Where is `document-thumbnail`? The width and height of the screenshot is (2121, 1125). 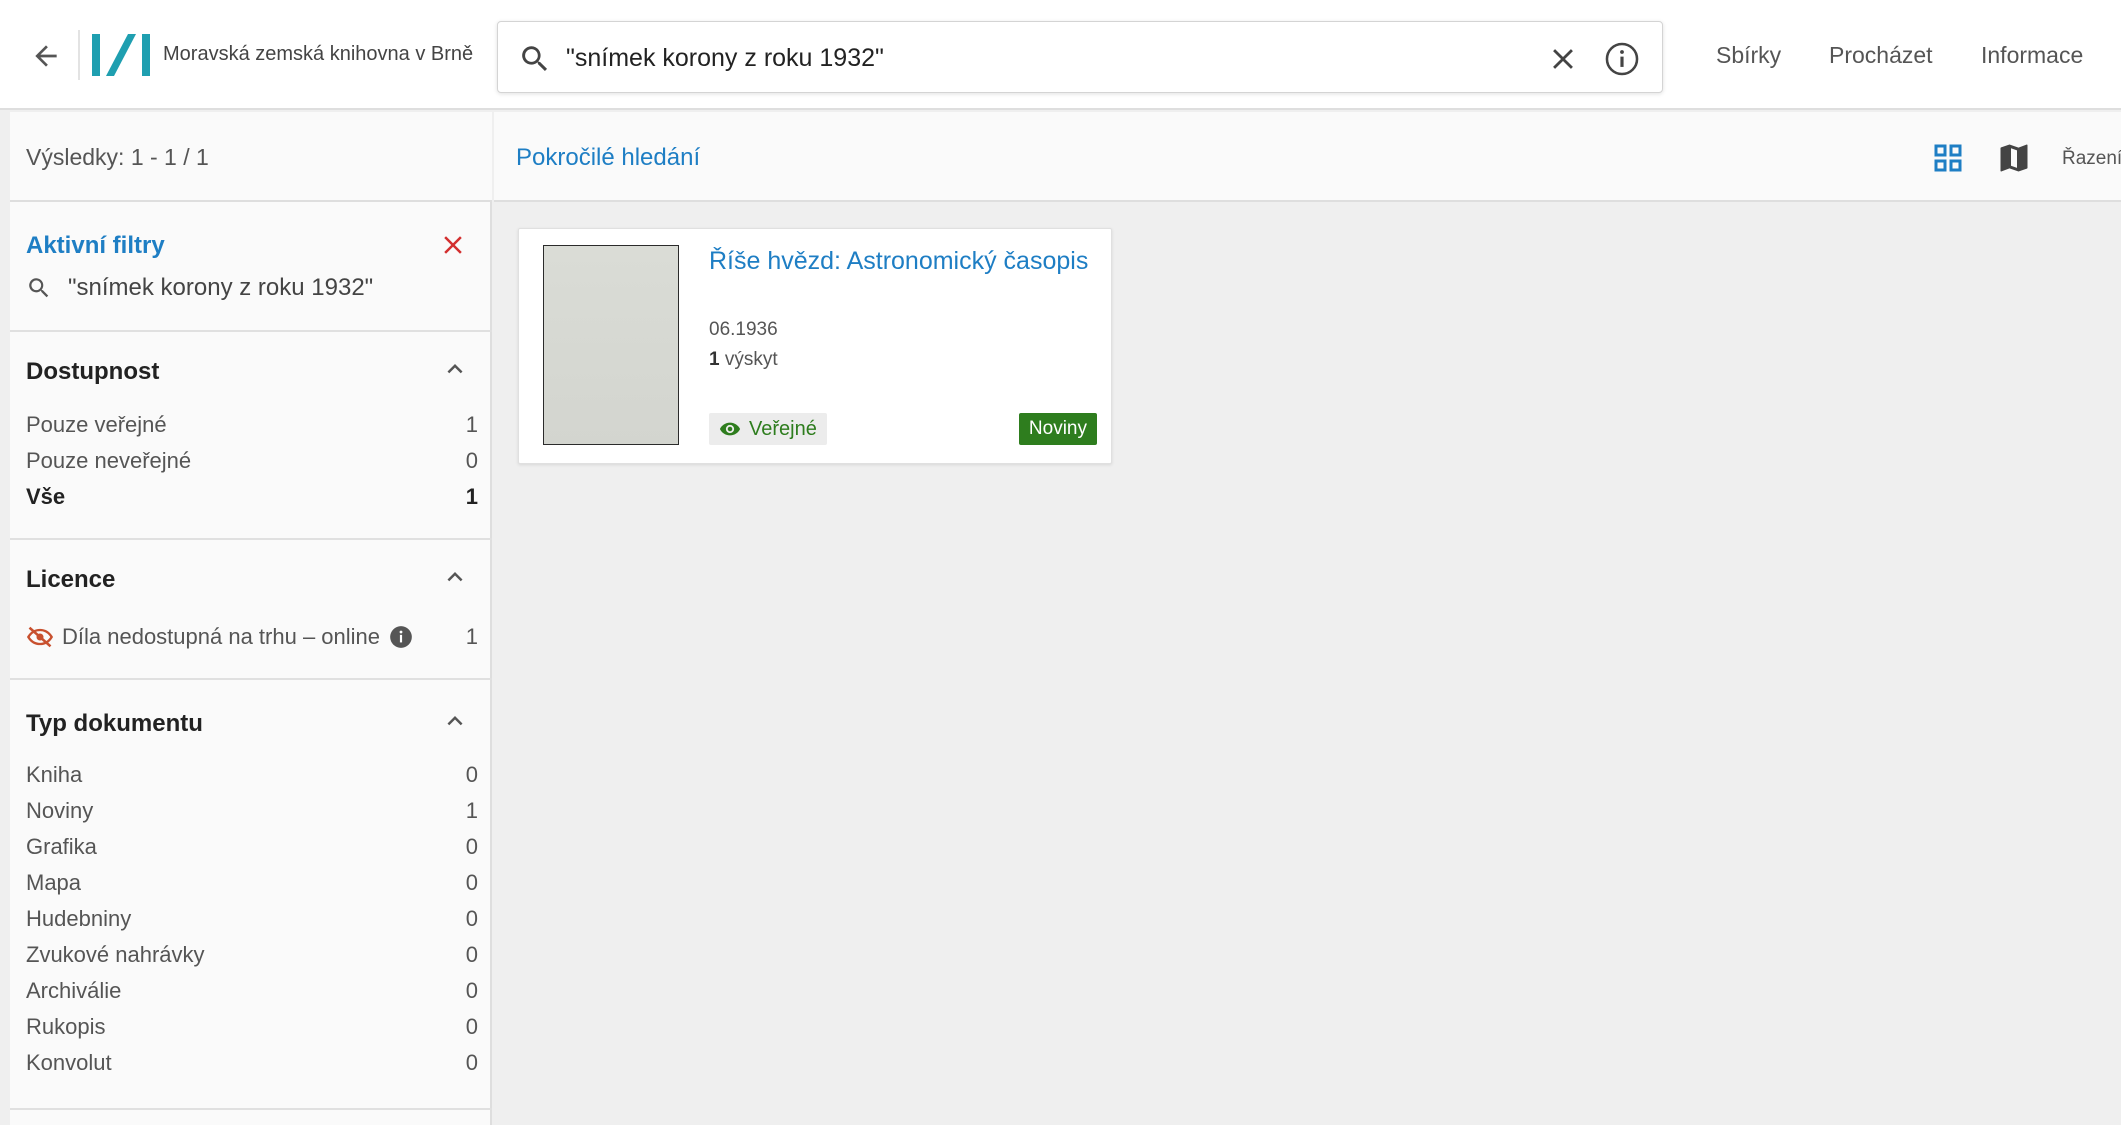
document-thumbnail is located at coordinates (611, 345).